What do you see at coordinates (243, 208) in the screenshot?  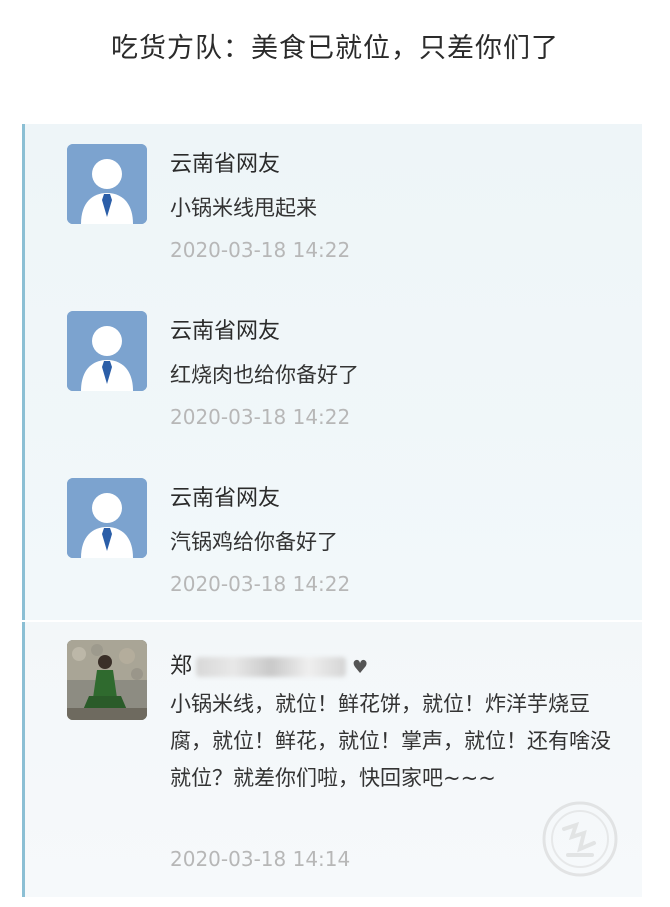 I see `comment-text: 小锅米线甩起来` at bounding box center [243, 208].